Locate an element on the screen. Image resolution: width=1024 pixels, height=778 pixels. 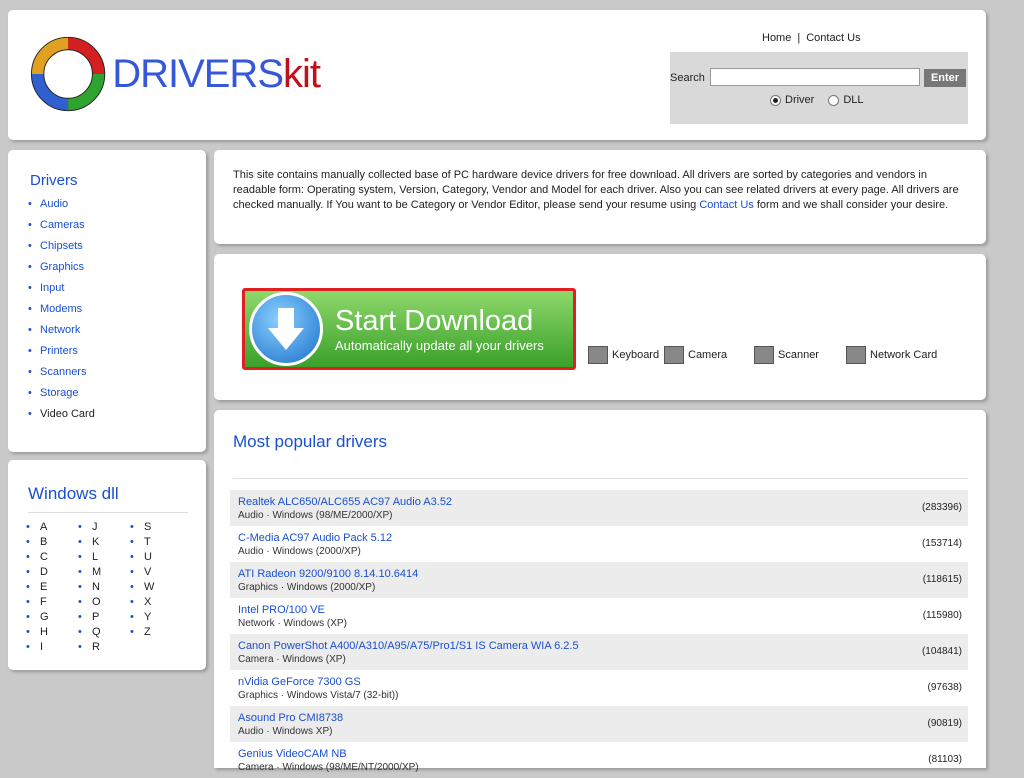
driver-desc: Network · Windows (XP) is located at coordinates (292, 623).